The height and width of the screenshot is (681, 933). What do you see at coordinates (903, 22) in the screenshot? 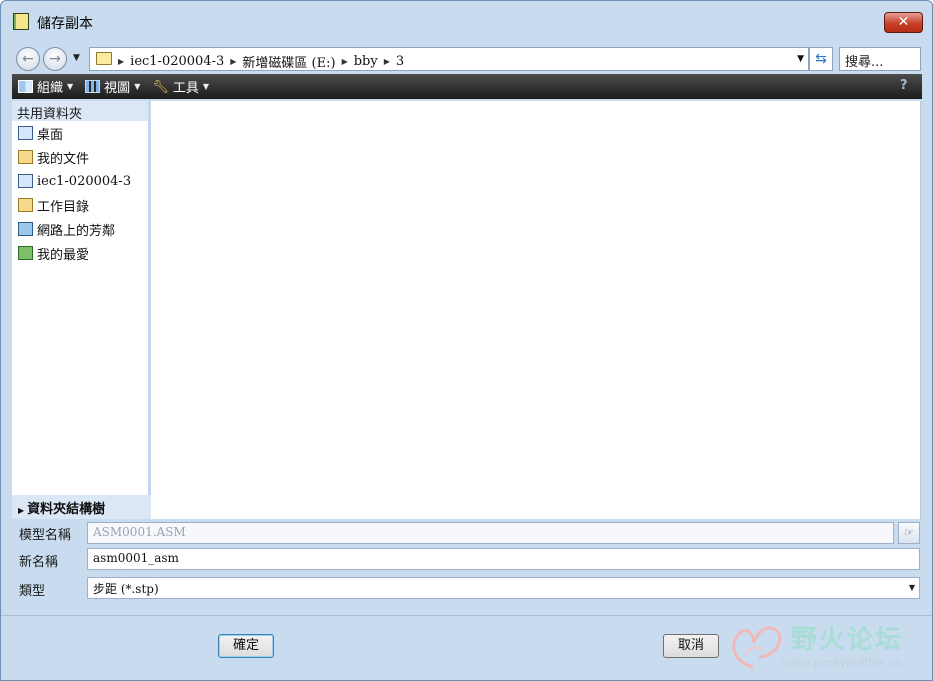
I see `close-button: ✕` at bounding box center [903, 22].